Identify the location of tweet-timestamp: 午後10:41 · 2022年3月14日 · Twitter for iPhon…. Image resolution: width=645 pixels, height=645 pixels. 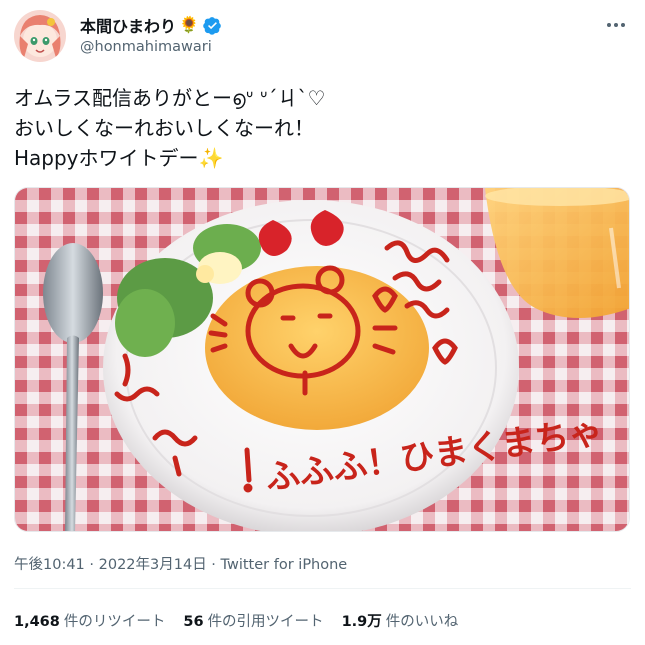
(180, 563).